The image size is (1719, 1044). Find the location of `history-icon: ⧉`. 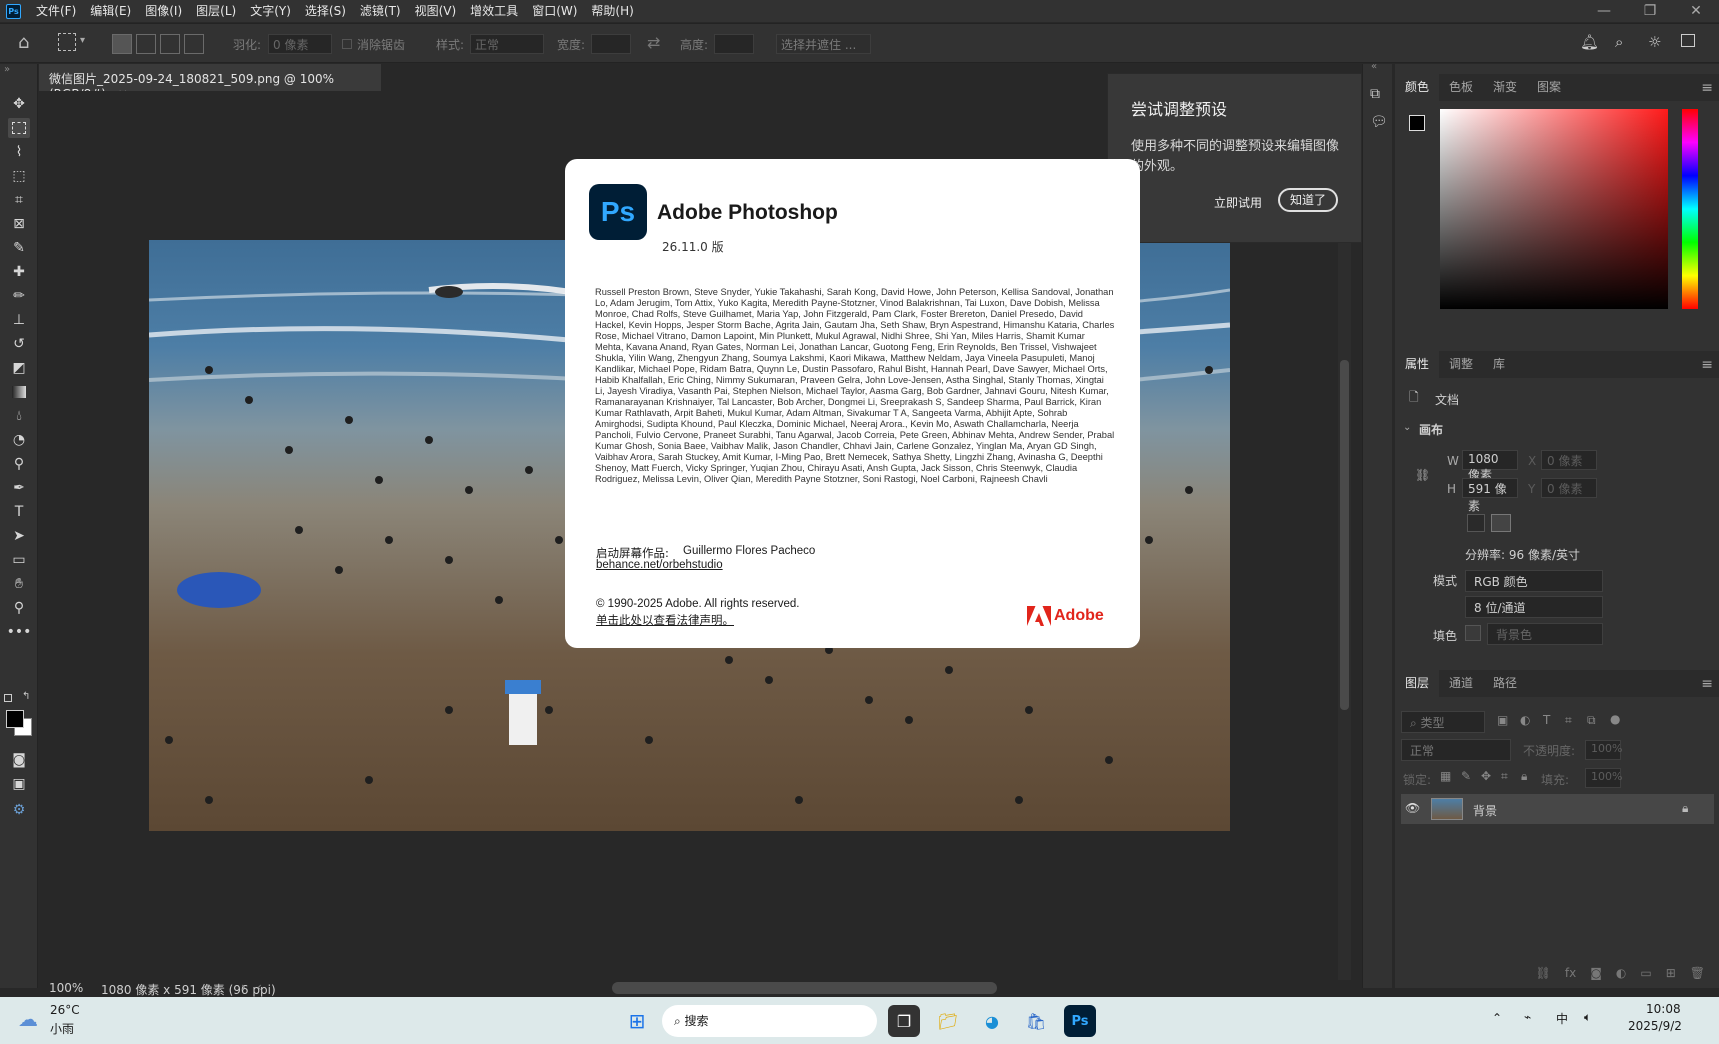

history-icon: ⧉ is located at coordinates (1375, 94).